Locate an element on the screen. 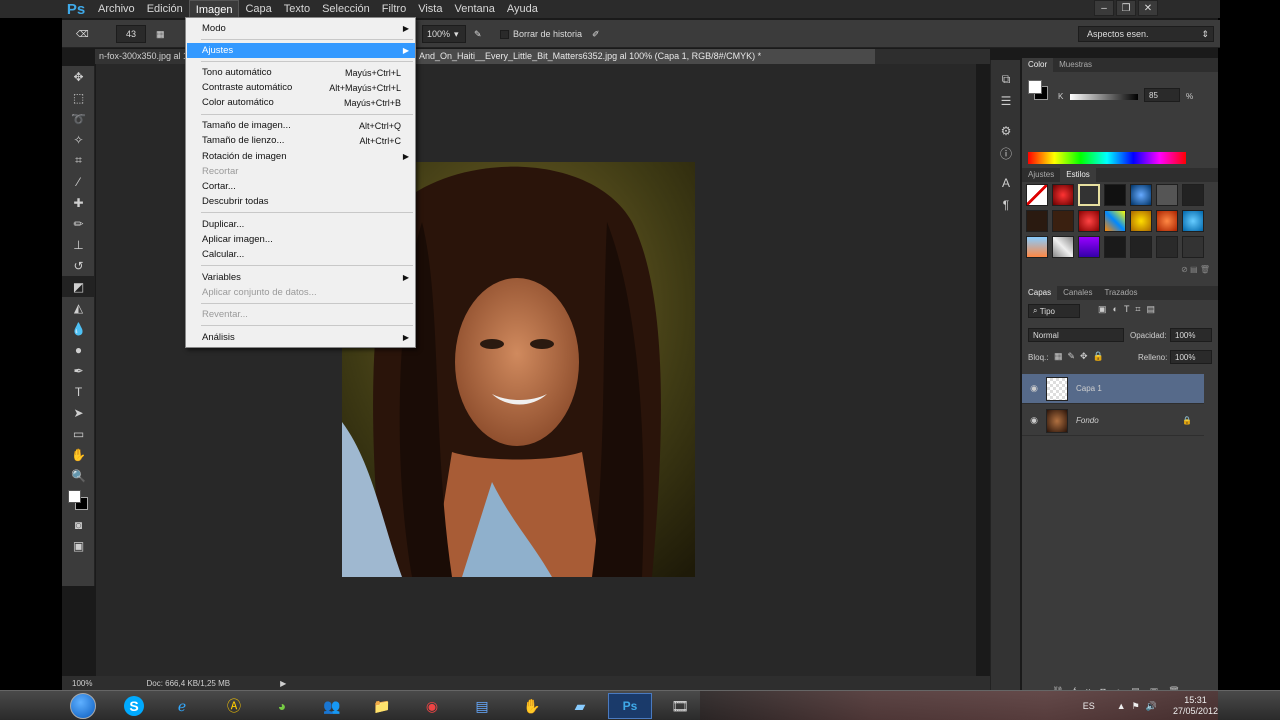 This screenshot has width=1280, height=720. blur-tool-icon: 💧 is located at coordinates (78, 328).